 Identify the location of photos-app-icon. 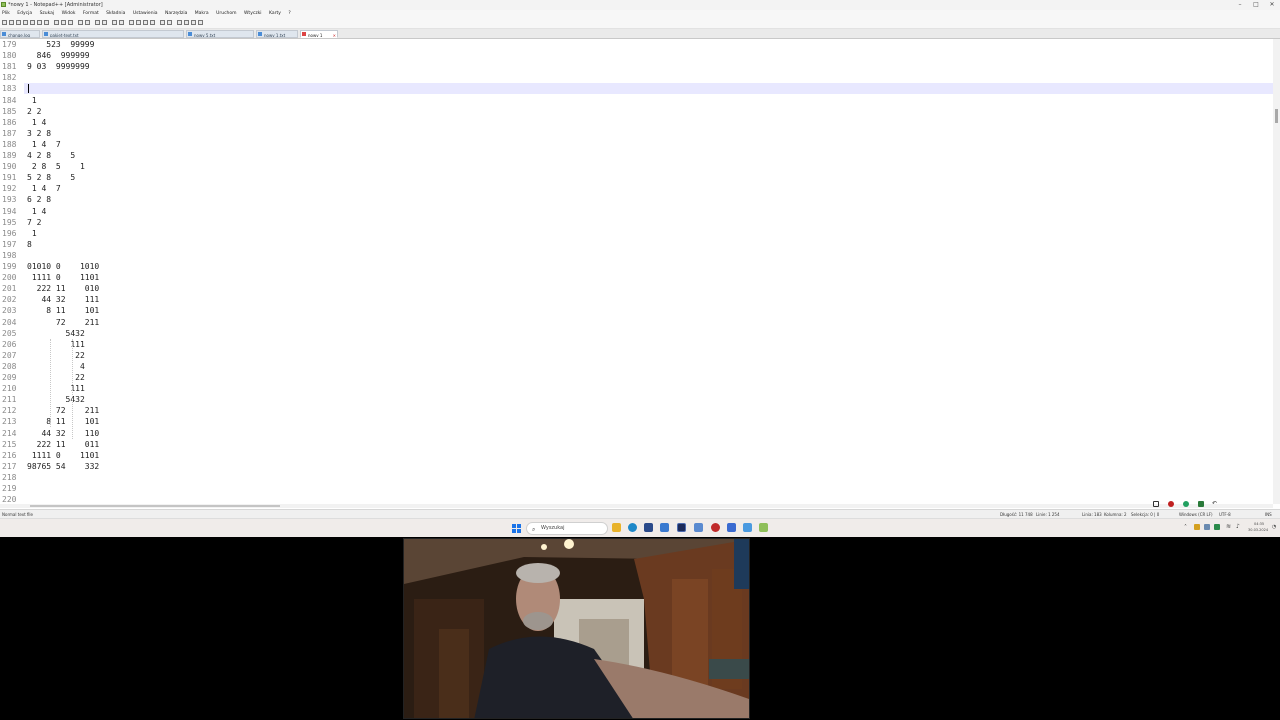
(698, 527).